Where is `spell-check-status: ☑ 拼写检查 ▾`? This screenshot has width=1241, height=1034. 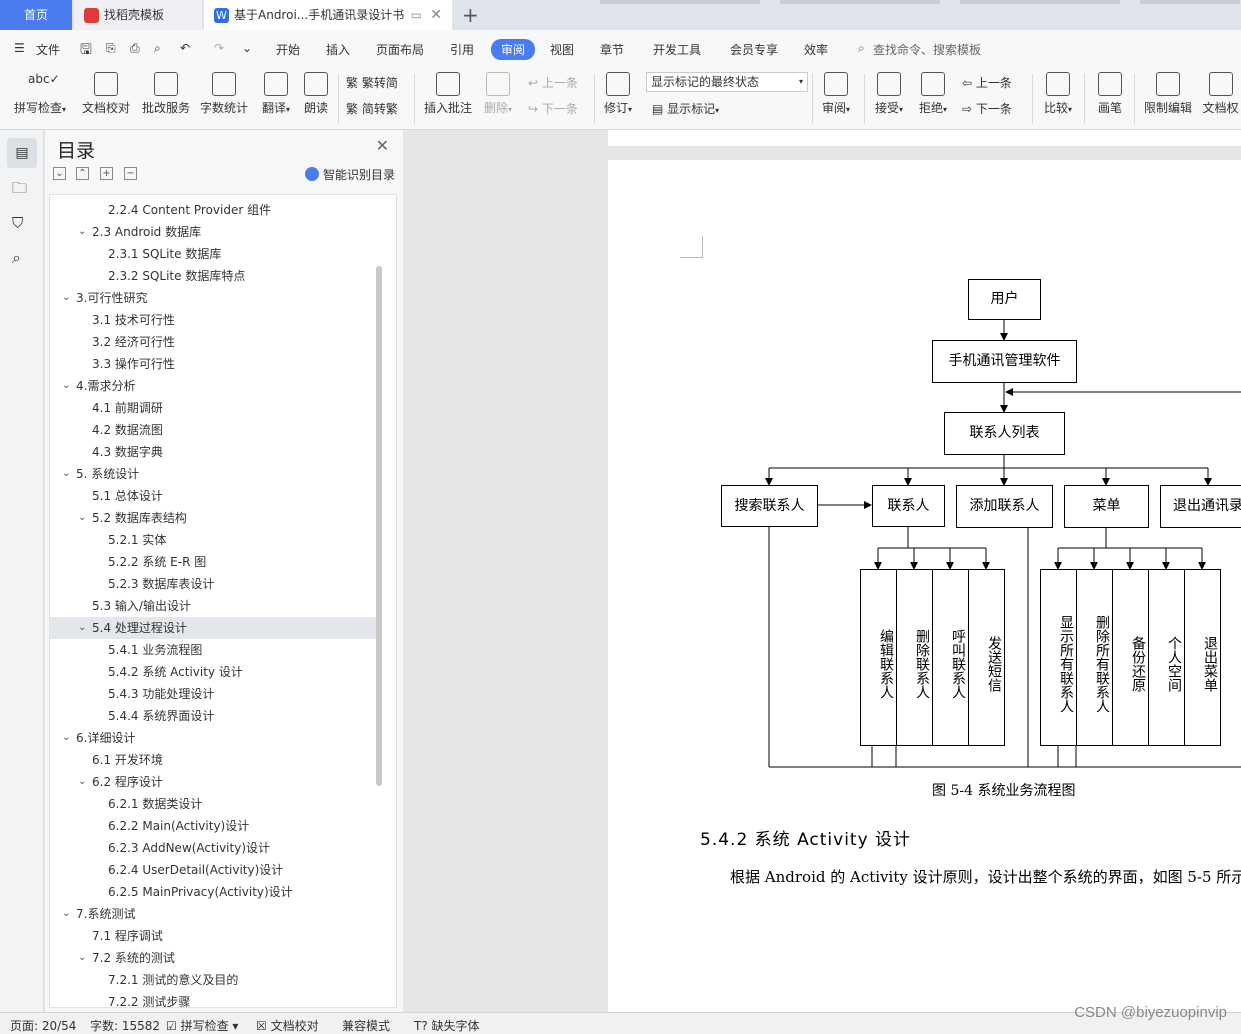
spell-check-status: ☑ 拼写检查 ▾ is located at coordinates (202, 1025).